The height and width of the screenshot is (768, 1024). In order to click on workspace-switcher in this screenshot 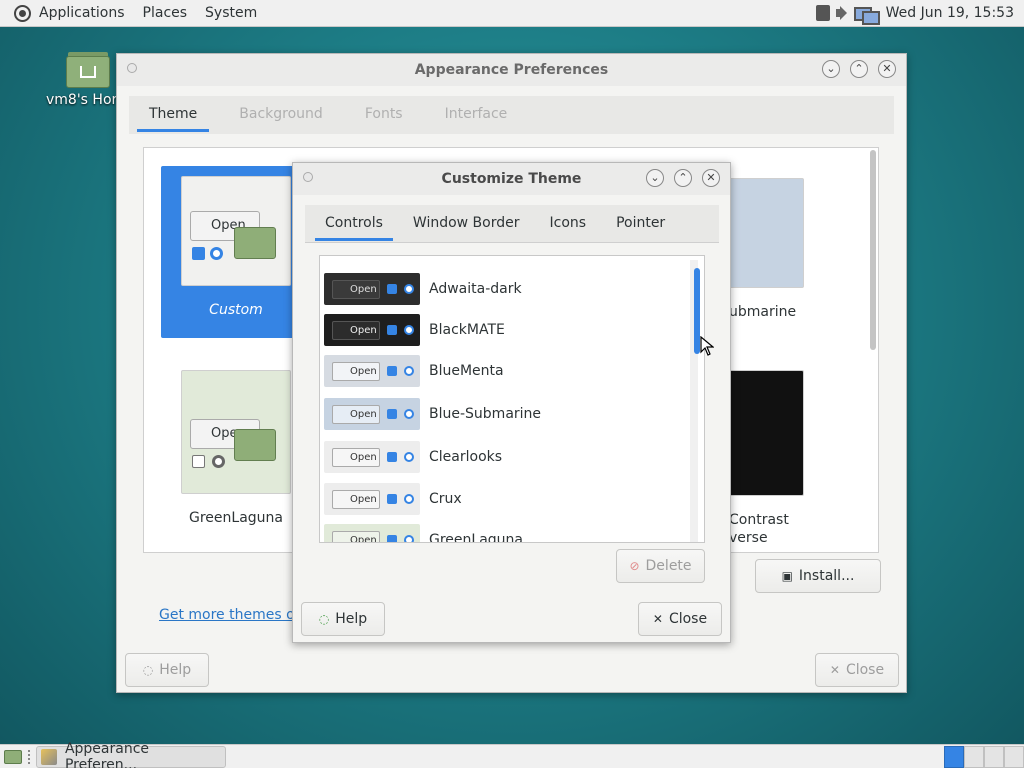, I will do `click(984, 756)`.